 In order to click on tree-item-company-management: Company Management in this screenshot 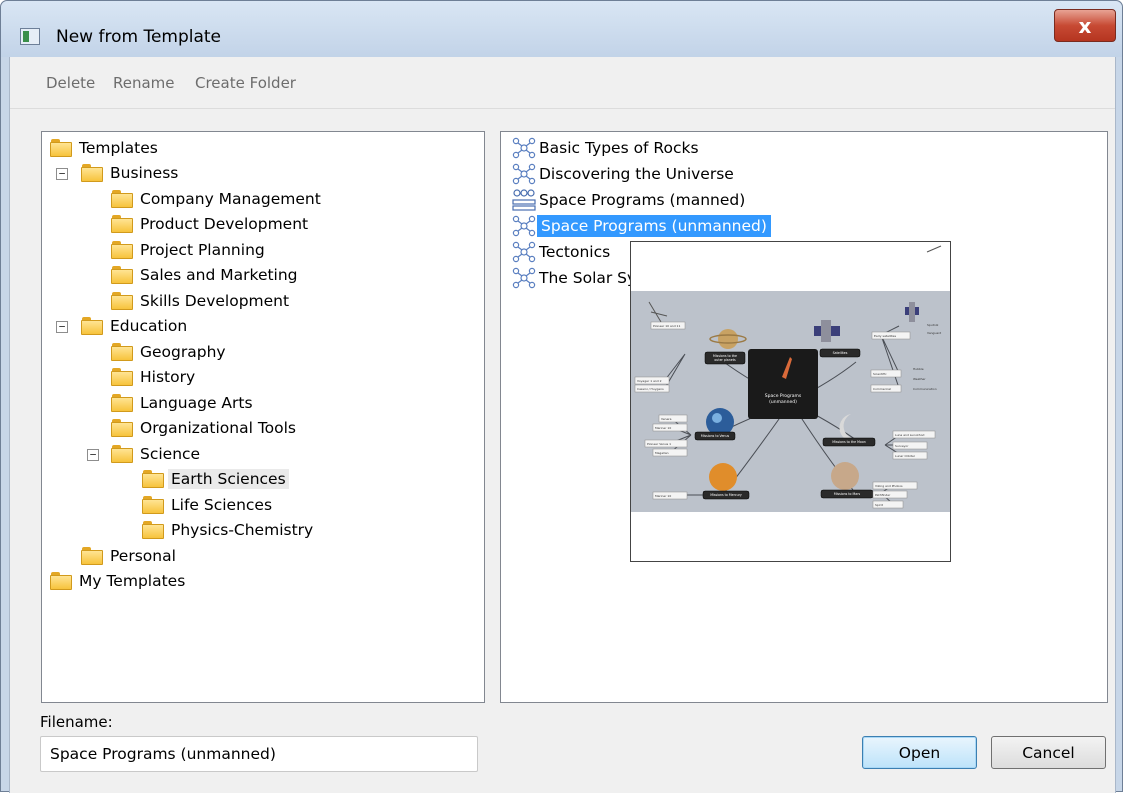, I will do `click(216, 199)`.